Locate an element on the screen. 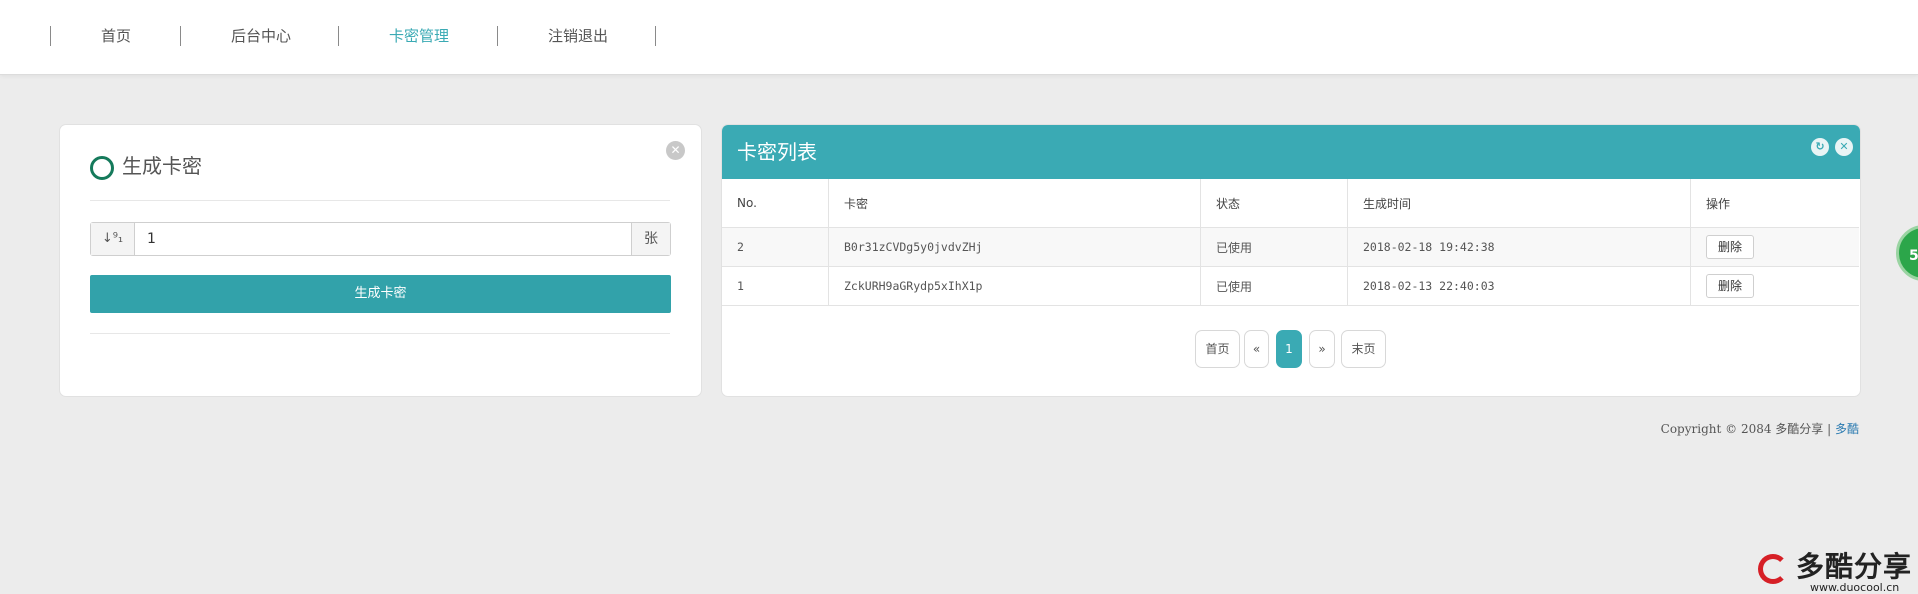 The image size is (1918, 594). column-header-status: 状态 is located at coordinates (1274, 203).